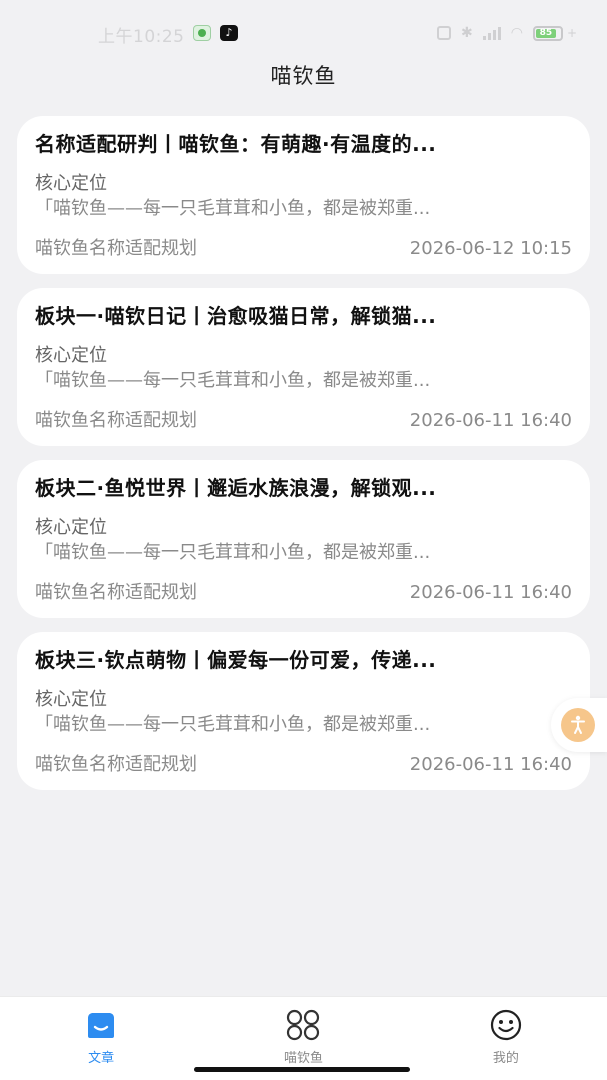  What do you see at coordinates (202, 33) in the screenshot?
I see `wechat-notification-icon` at bounding box center [202, 33].